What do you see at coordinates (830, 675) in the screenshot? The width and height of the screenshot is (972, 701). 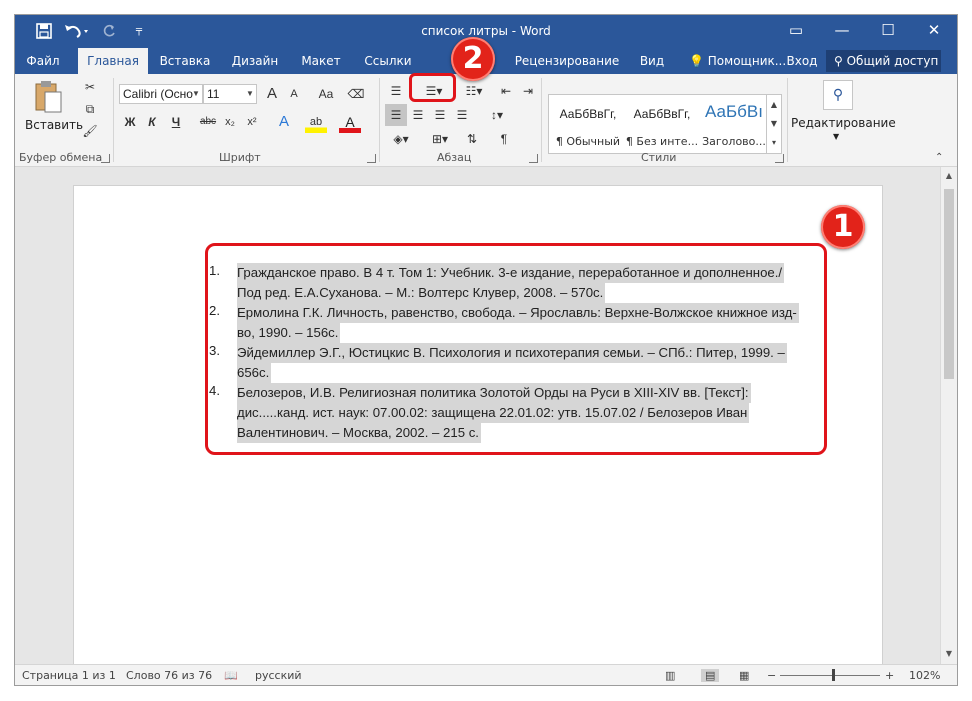 I see `zoom-slider` at bounding box center [830, 675].